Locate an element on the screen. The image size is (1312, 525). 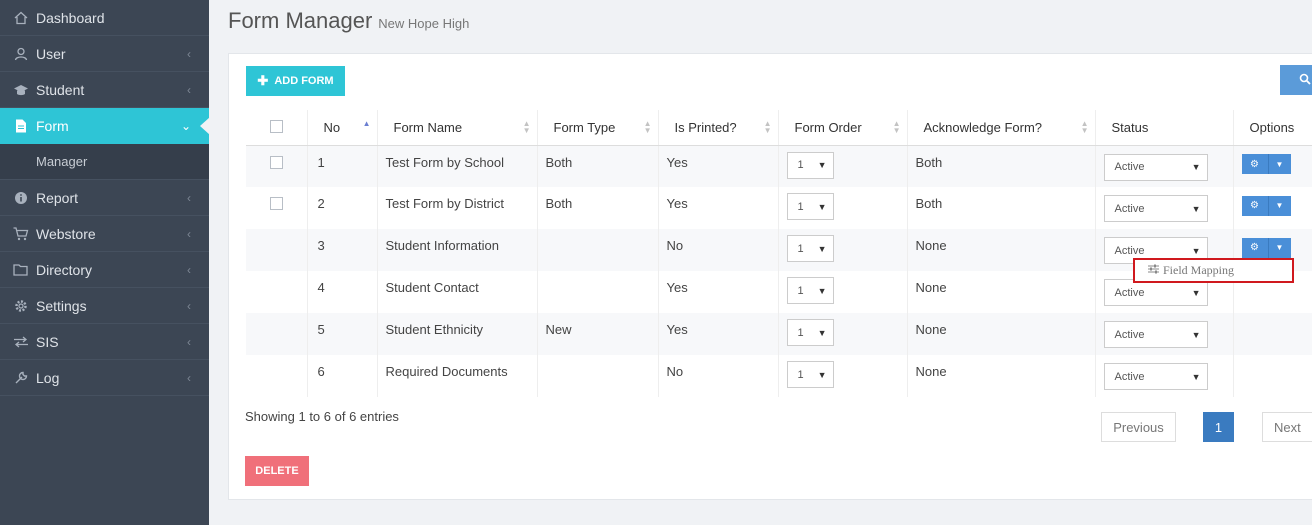
sliders-icon is located at coordinates (1153, 270).